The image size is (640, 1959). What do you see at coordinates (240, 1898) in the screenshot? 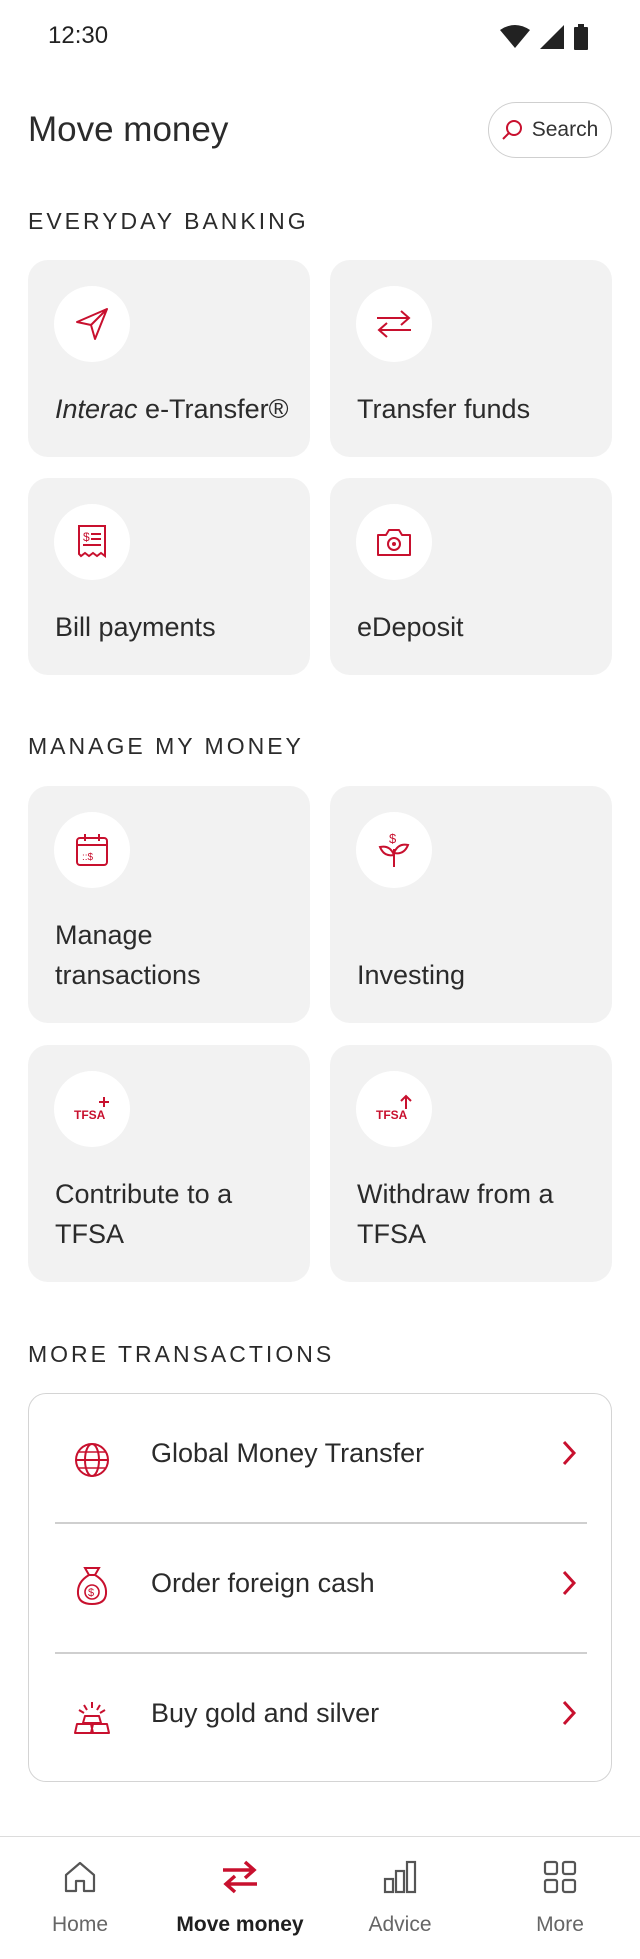
I see `nav-move-money: Move money` at bounding box center [240, 1898].